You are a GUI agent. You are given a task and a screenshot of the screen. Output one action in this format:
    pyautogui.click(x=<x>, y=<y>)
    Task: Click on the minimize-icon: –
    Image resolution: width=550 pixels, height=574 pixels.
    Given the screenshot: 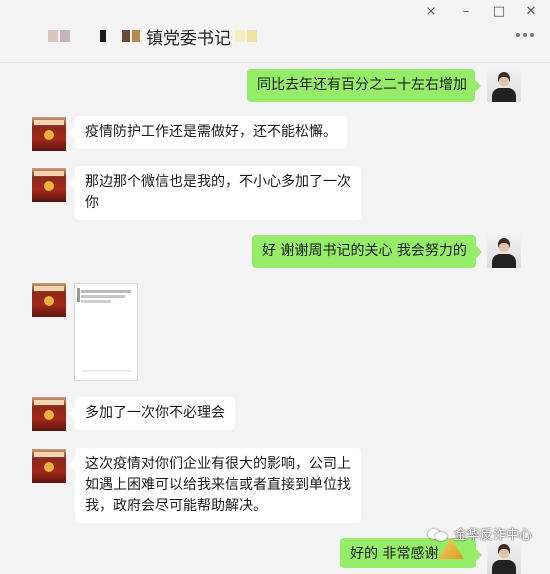 What is the action you would take?
    pyautogui.click(x=466, y=11)
    